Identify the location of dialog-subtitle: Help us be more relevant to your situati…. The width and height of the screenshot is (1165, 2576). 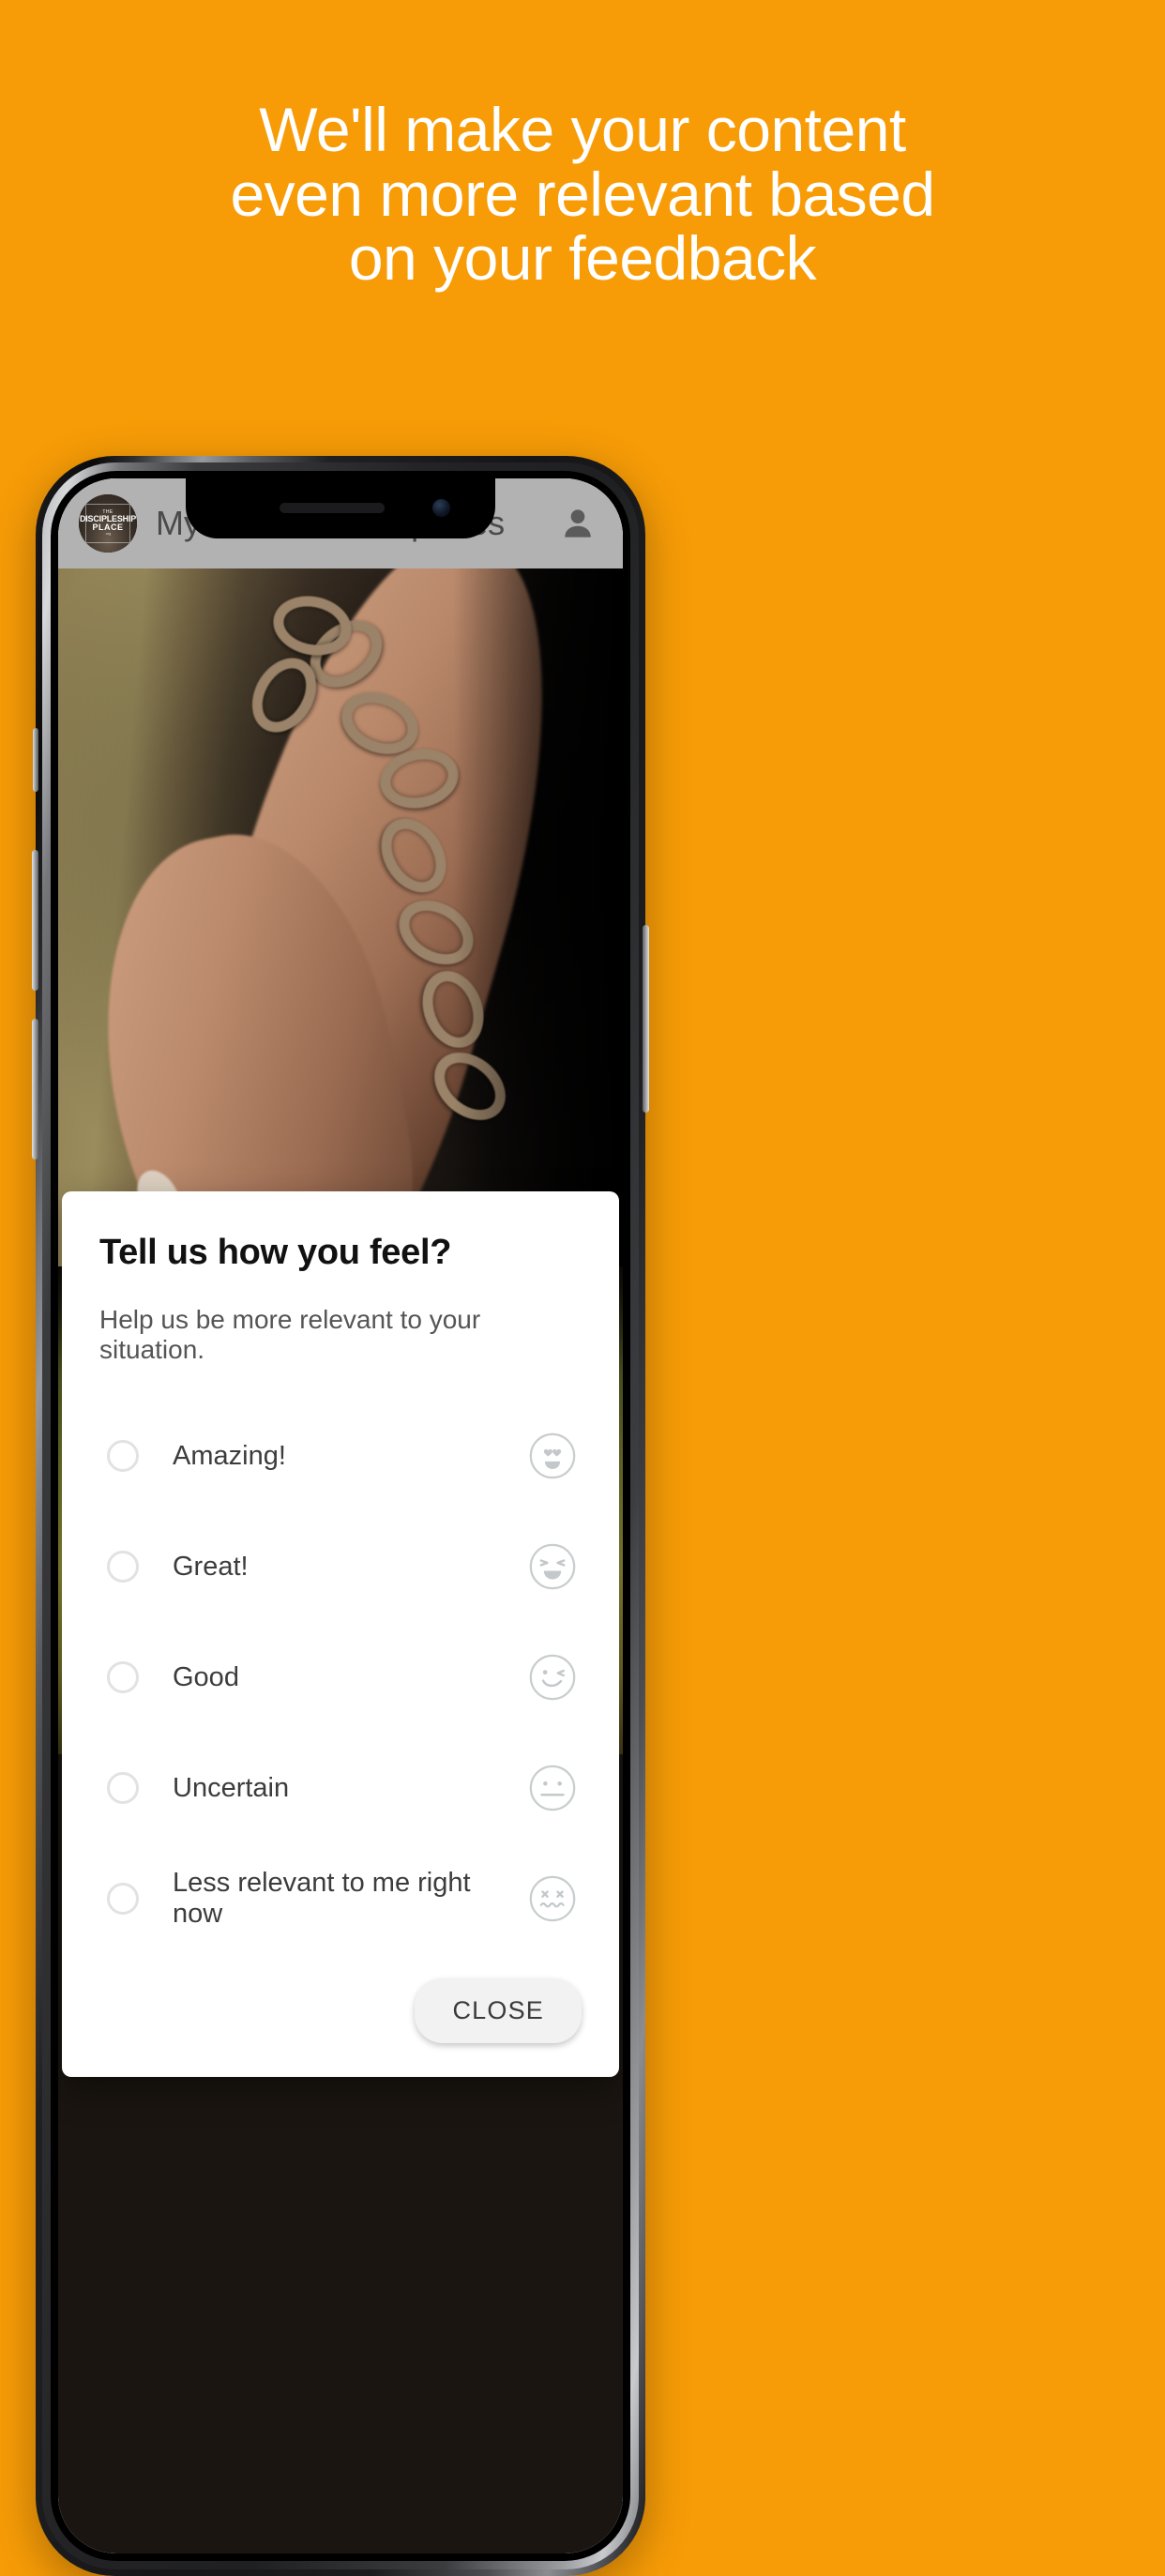
(290, 1335).